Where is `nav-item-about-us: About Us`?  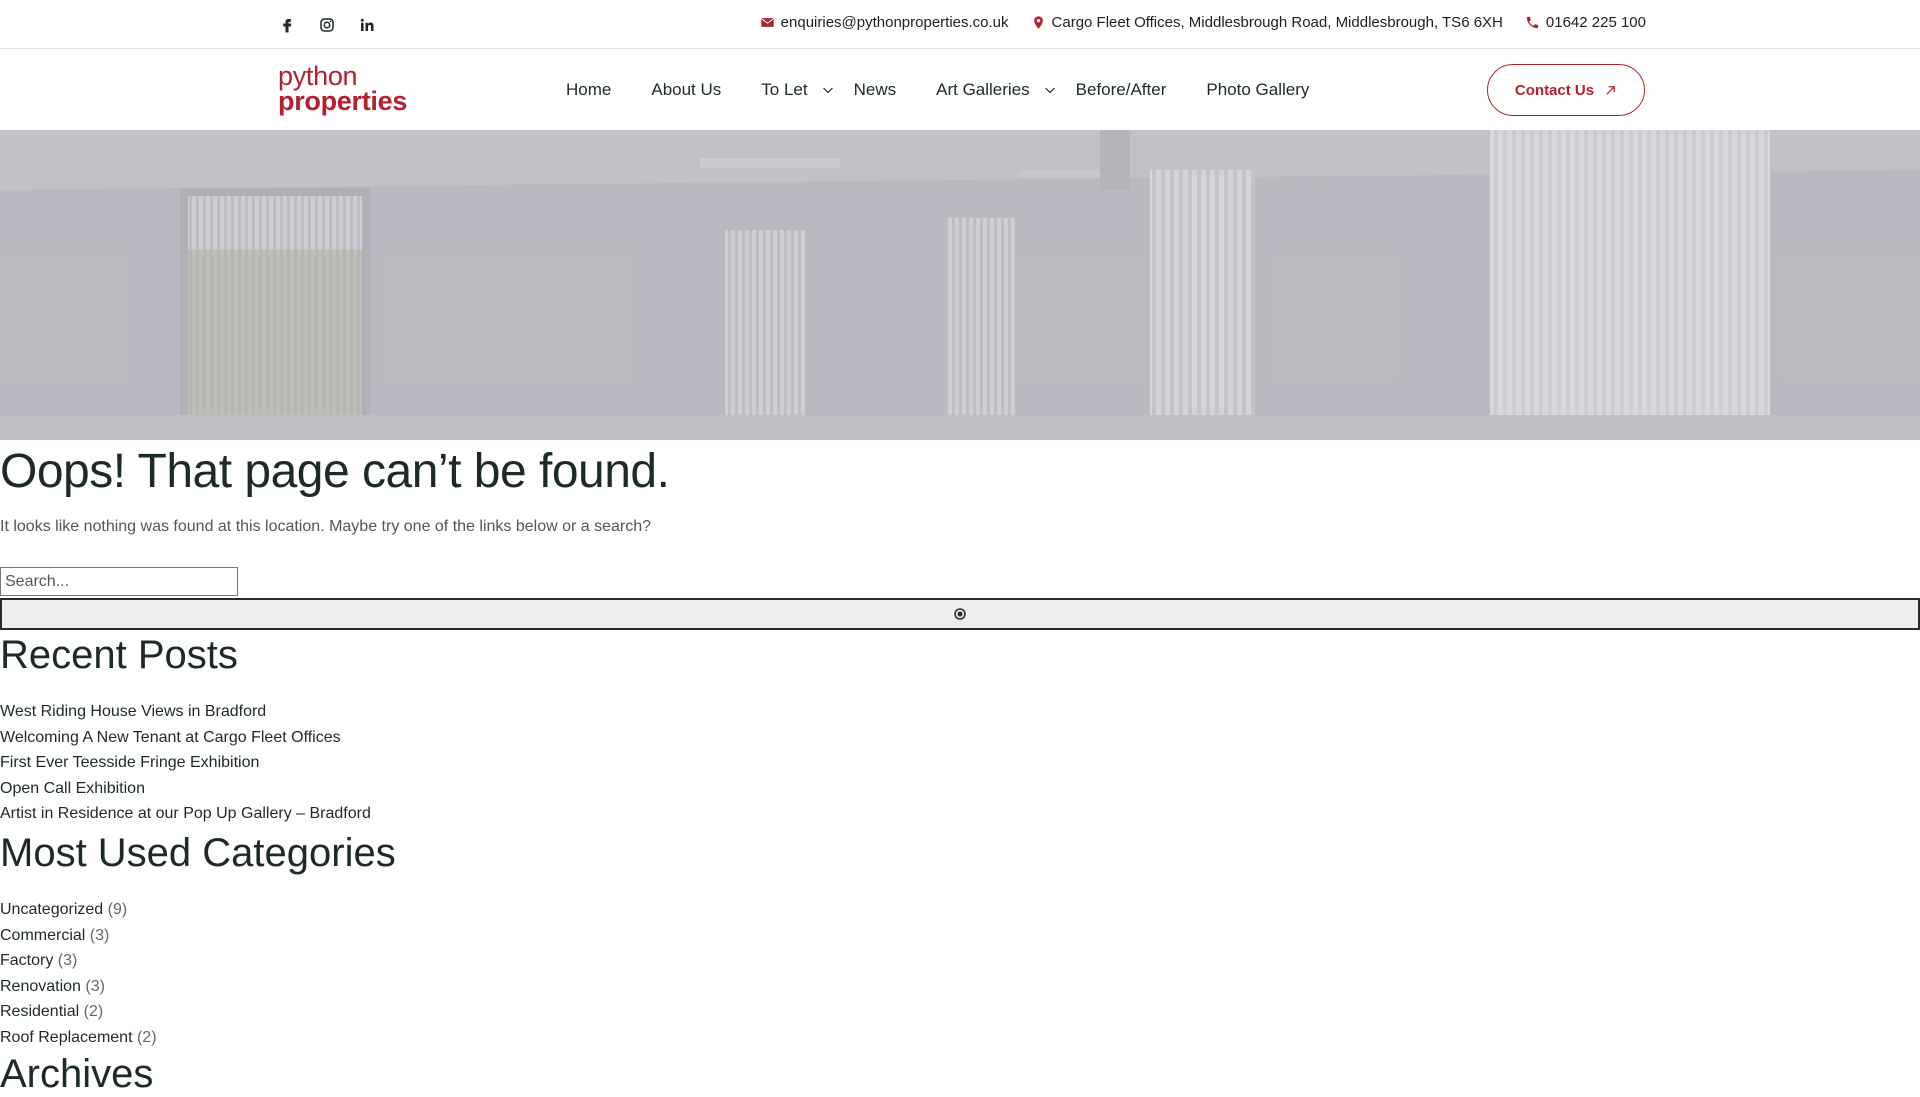 nav-item-about-us: About Us is located at coordinates (686, 90).